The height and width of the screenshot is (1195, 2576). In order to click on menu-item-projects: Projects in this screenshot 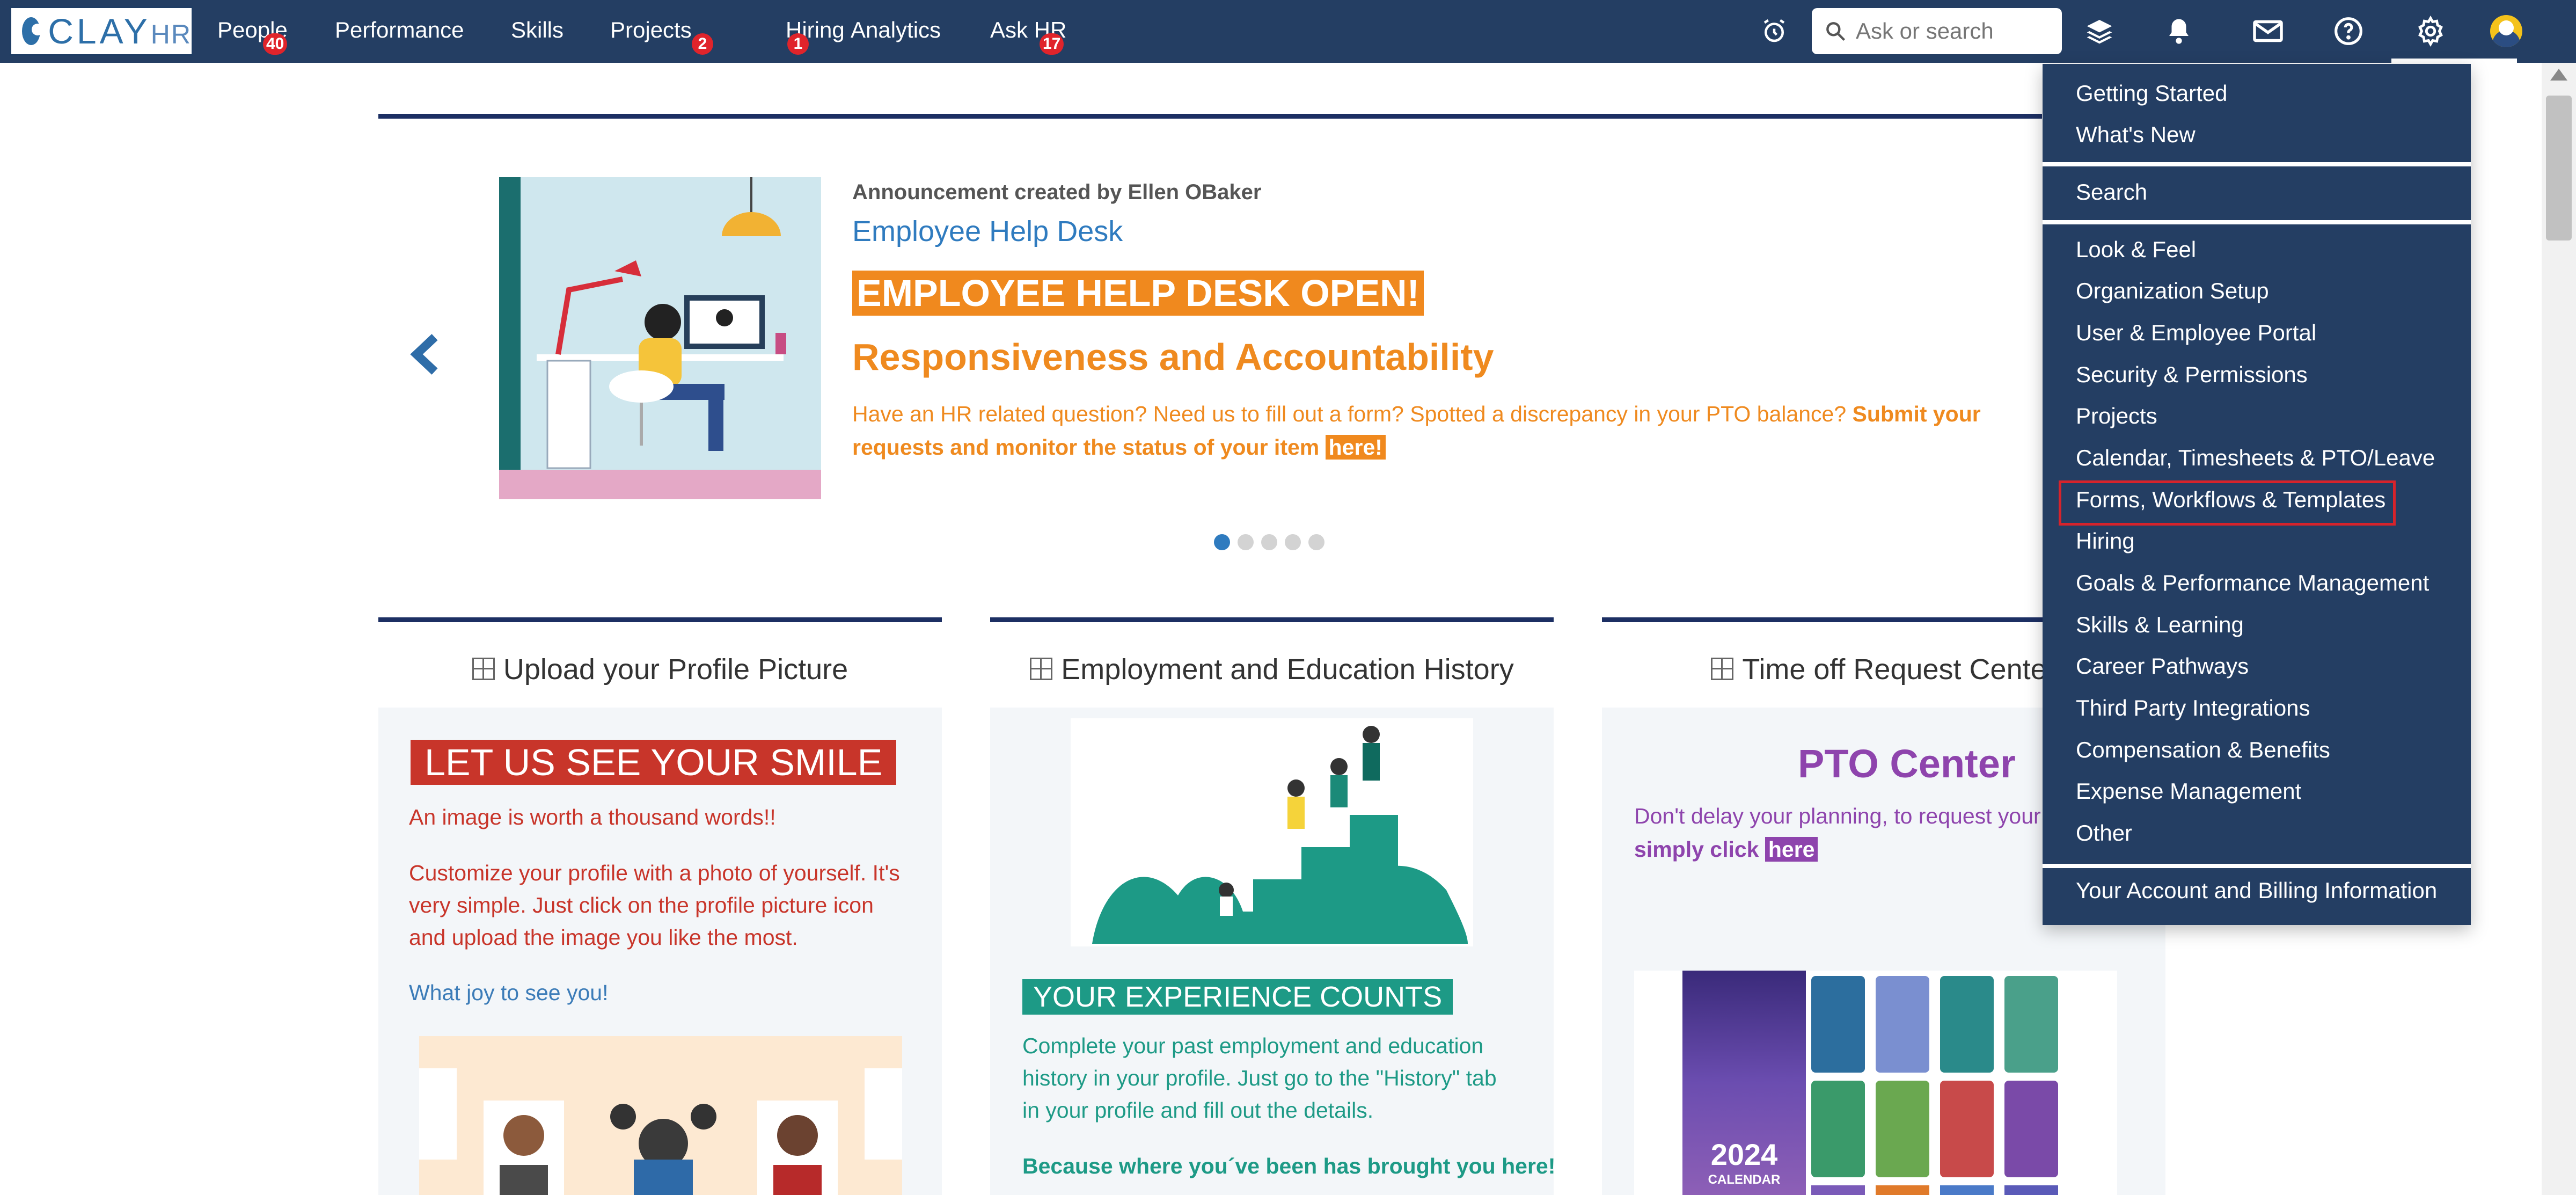, I will do `click(2116, 416)`.